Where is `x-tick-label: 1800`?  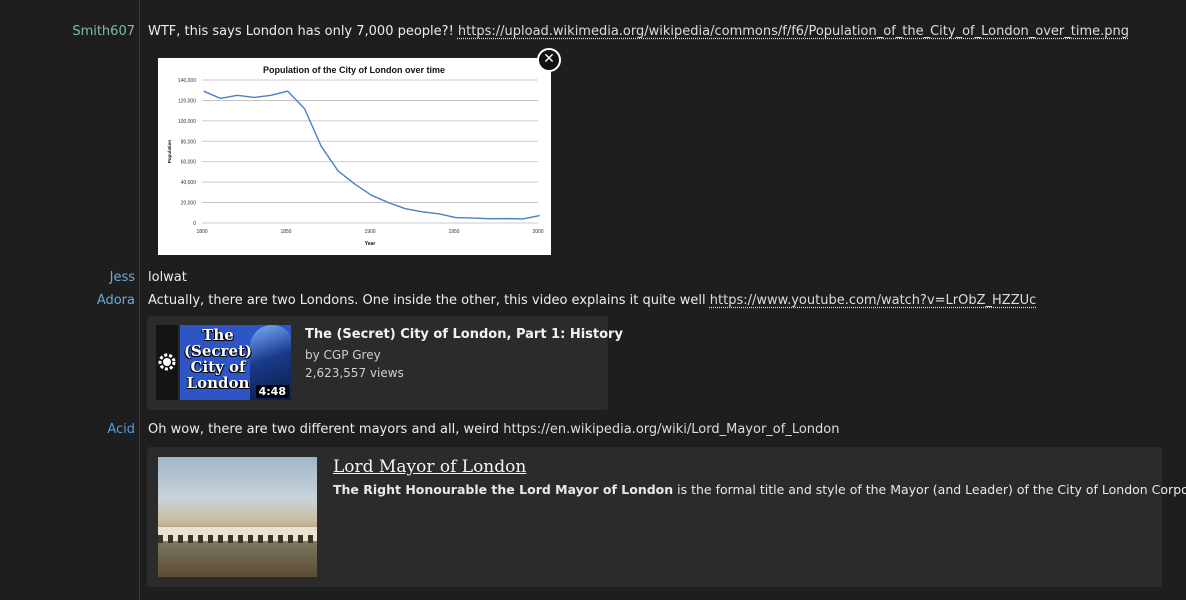 x-tick-label: 1800 is located at coordinates (201, 232).